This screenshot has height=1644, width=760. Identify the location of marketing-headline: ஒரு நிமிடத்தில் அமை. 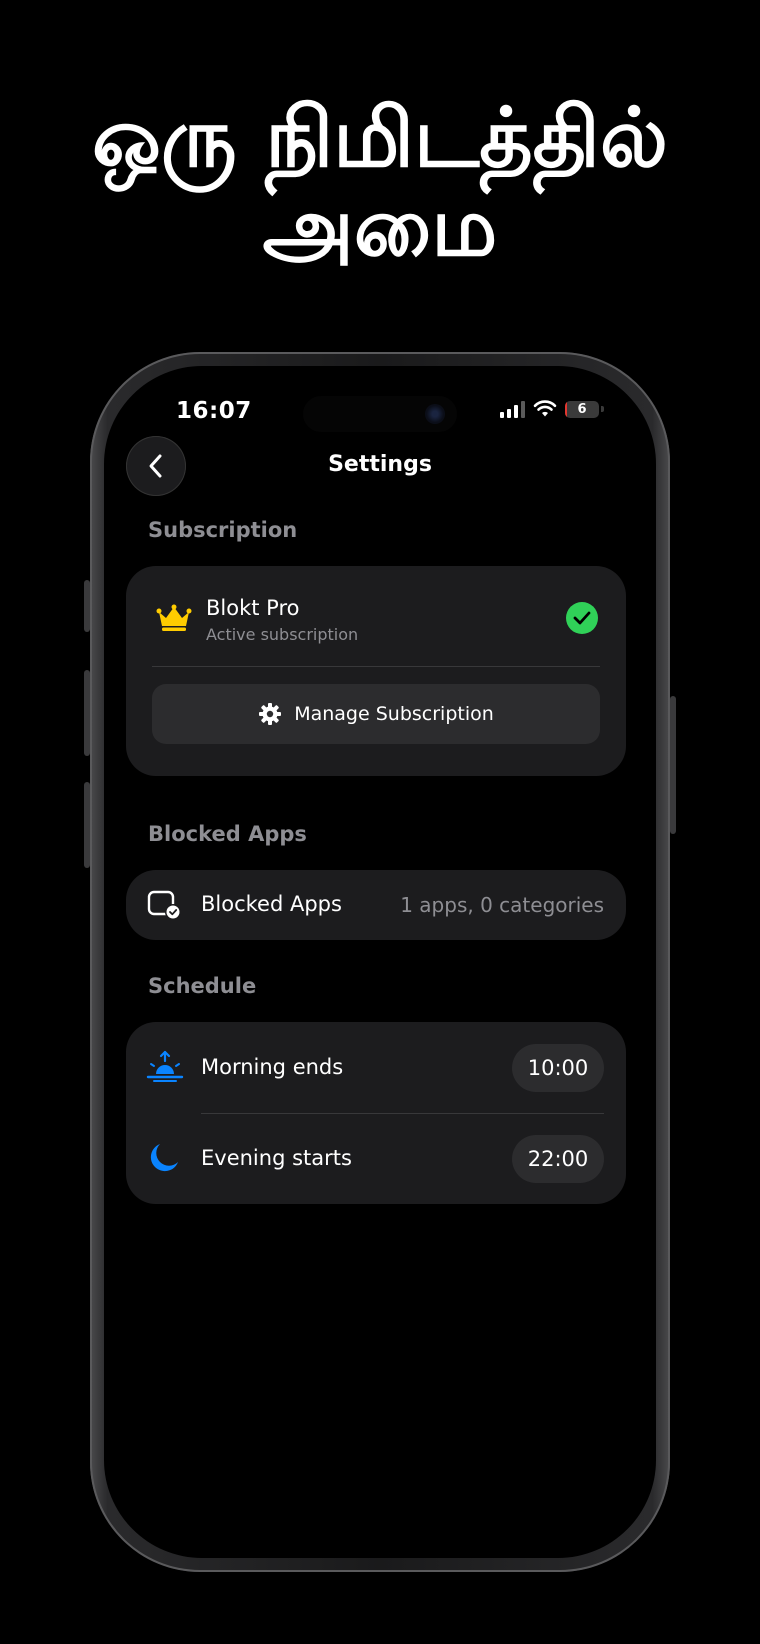
(380, 183).